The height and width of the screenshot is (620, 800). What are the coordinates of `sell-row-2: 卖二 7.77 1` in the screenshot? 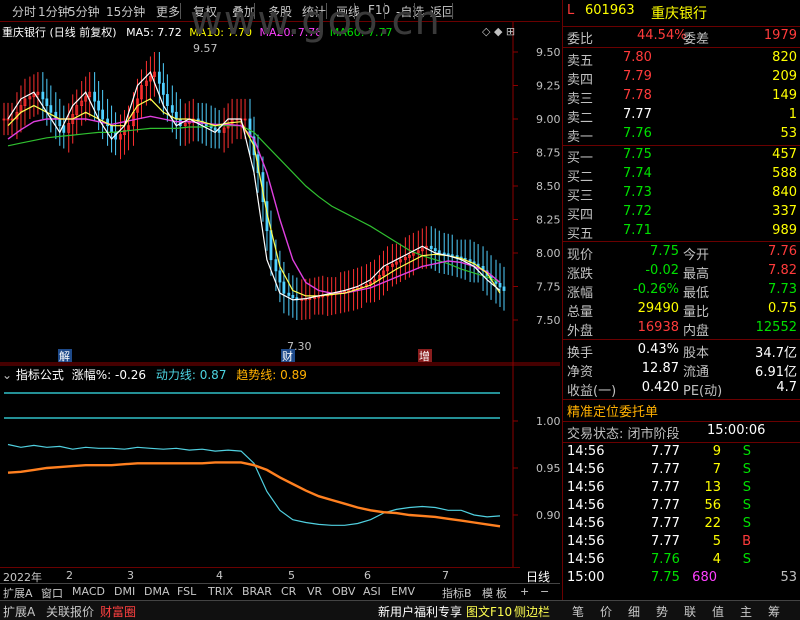 It's located at (683, 116).